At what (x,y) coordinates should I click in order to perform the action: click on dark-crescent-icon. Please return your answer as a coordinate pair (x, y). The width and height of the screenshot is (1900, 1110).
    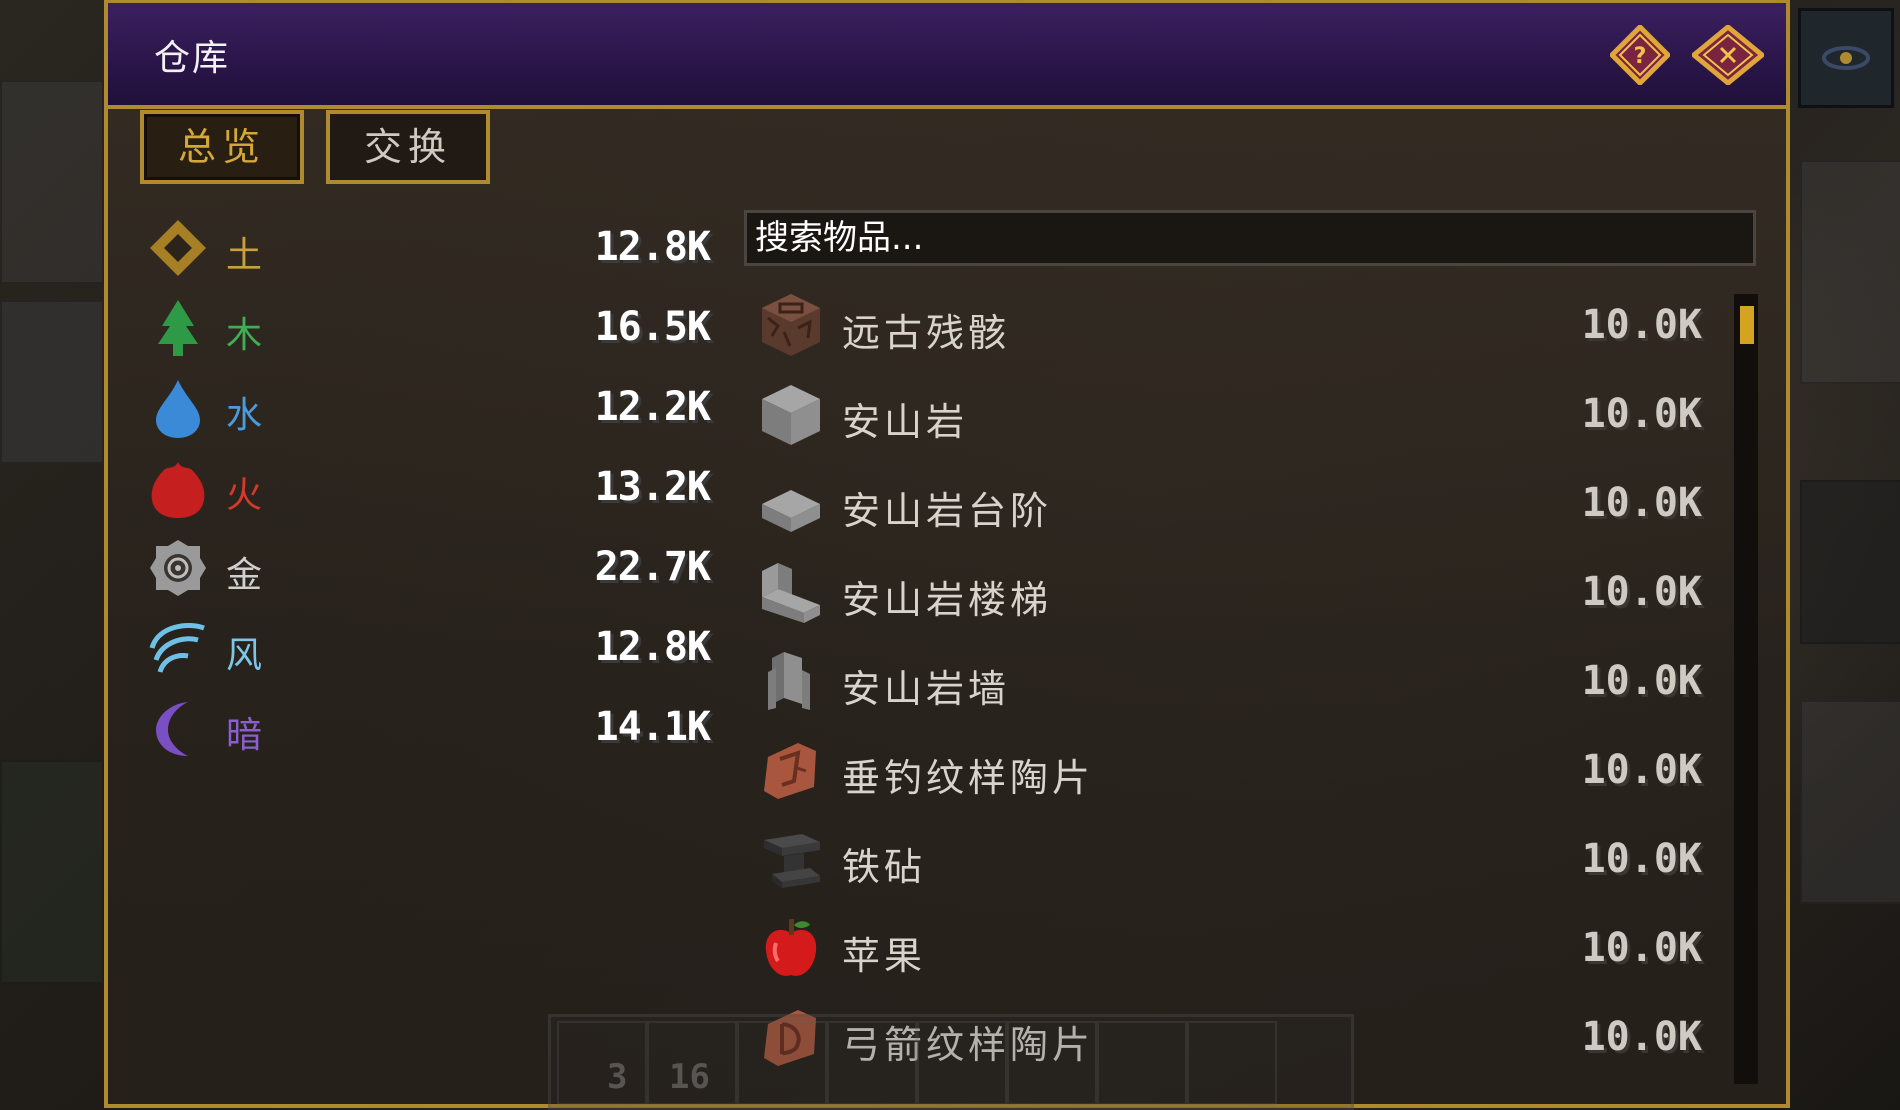
    Looking at the image, I should click on (172, 729).